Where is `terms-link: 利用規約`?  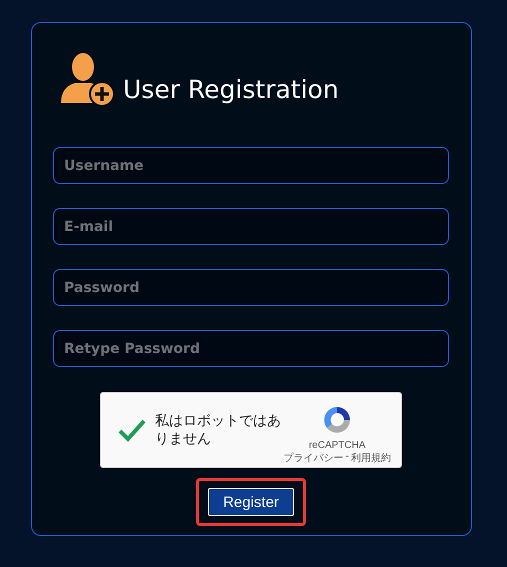 terms-link: 利用規約 is located at coordinates (371, 457).